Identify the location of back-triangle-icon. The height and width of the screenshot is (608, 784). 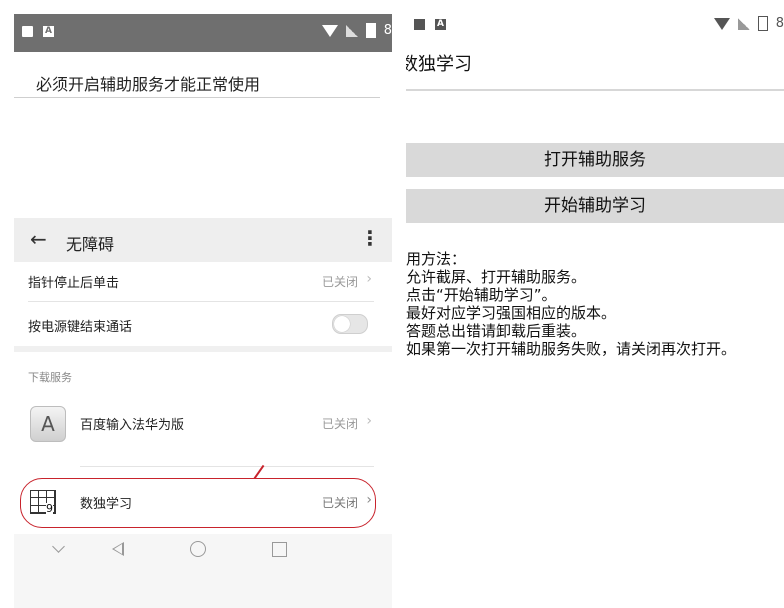
(118, 549).